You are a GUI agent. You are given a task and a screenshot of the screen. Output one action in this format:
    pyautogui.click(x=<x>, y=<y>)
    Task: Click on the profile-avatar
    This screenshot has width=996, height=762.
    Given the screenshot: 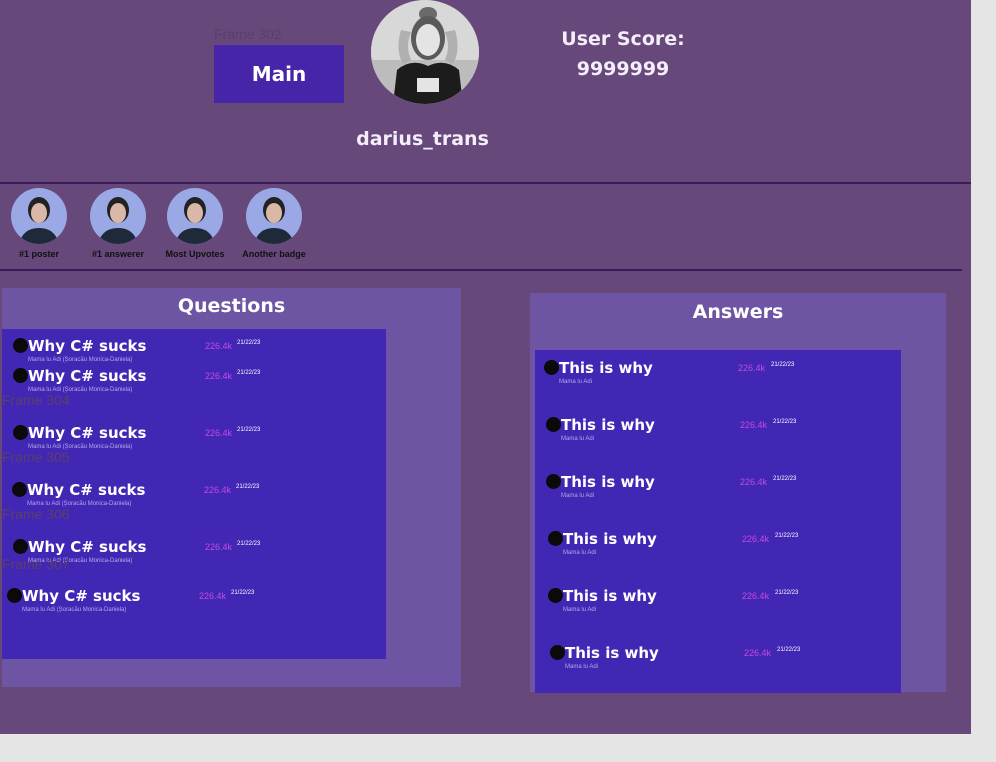 What is the action you would take?
    pyautogui.click(x=425, y=52)
    